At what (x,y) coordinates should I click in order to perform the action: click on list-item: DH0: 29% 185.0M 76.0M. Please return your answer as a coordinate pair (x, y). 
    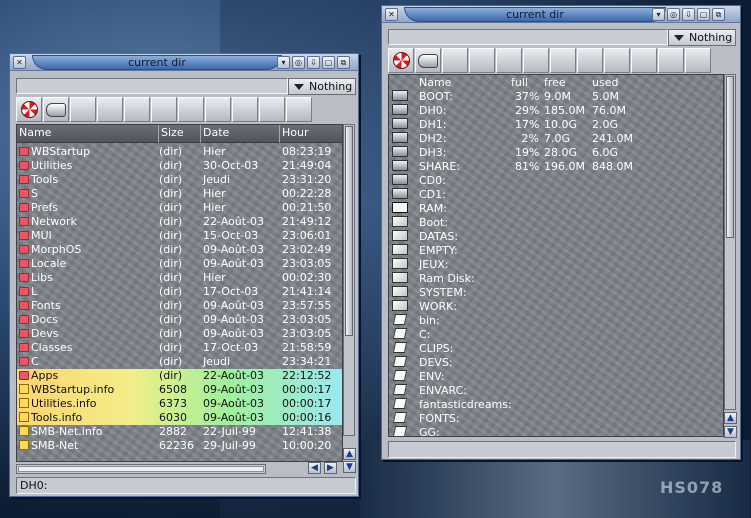
    Looking at the image, I should click on (556, 111).